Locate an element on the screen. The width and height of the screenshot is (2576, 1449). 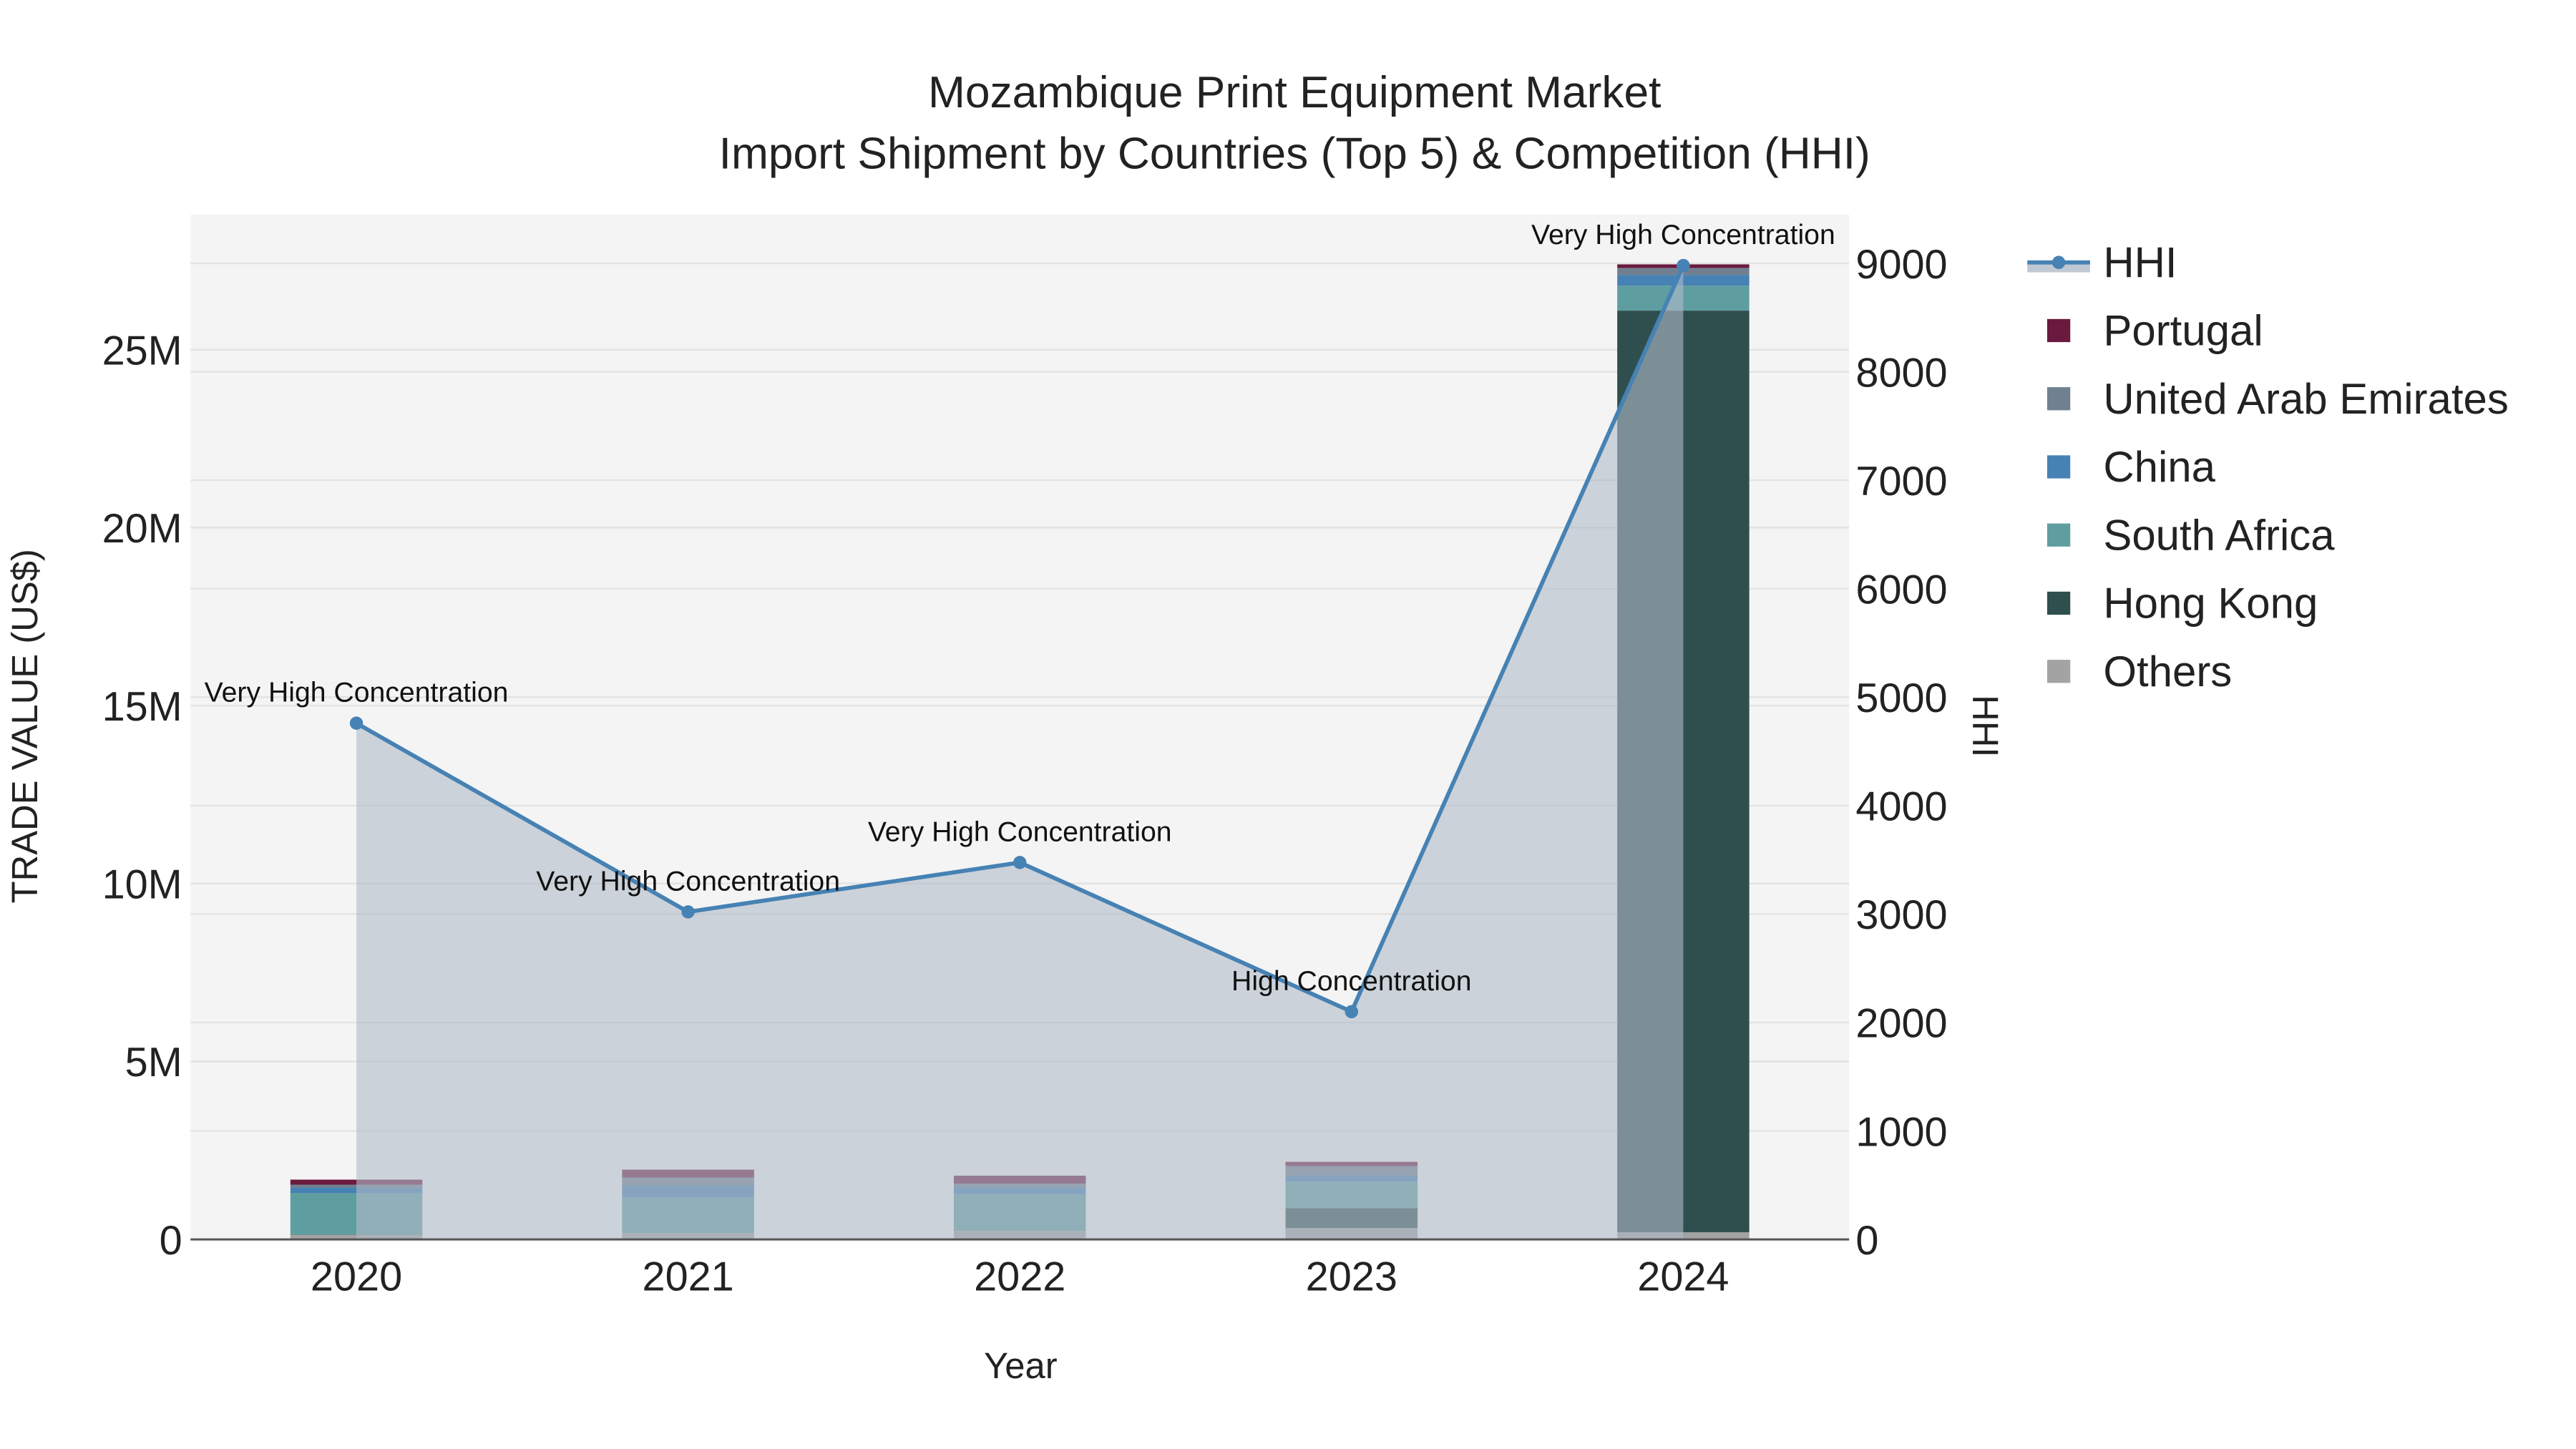
legend-swatch-united-arab-emirates is located at coordinates (2058, 399).